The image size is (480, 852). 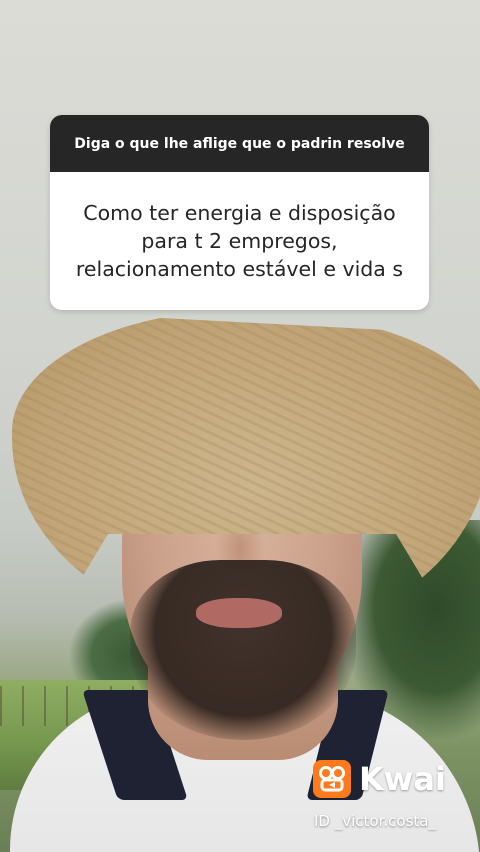 What do you see at coordinates (239, 613) in the screenshot?
I see `person-mouth` at bounding box center [239, 613].